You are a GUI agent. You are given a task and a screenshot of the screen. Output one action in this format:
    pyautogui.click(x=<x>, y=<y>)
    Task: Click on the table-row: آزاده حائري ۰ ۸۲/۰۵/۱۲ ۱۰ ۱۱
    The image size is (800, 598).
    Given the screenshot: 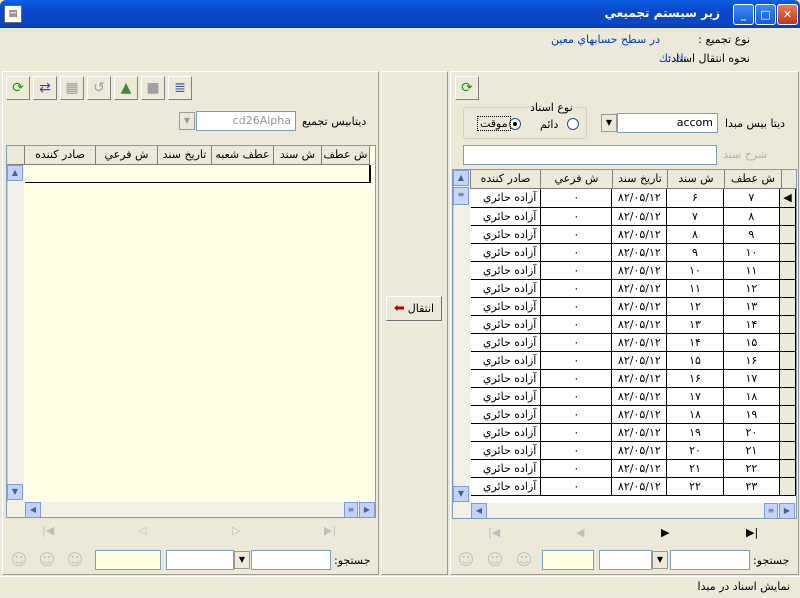 What is the action you would take?
    pyautogui.click(x=633, y=270)
    